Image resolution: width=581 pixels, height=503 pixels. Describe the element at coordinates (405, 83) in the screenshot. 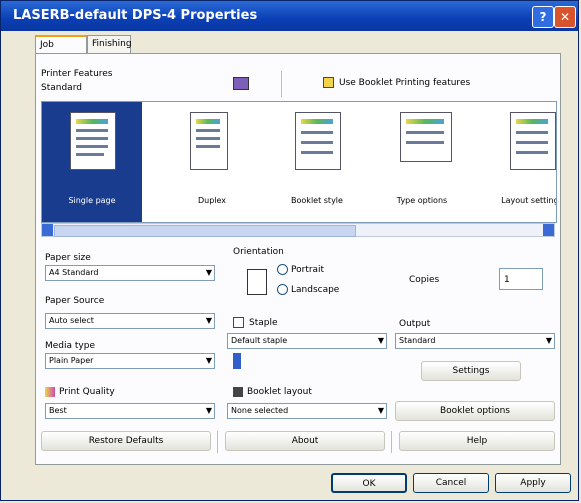

I see `booklet-features-label: Use Booklet Printing features` at that location.